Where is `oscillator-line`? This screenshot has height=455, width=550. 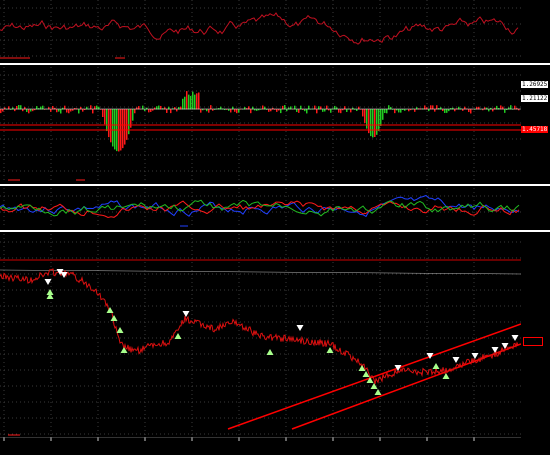 oscillator-line is located at coordinates (259, 28).